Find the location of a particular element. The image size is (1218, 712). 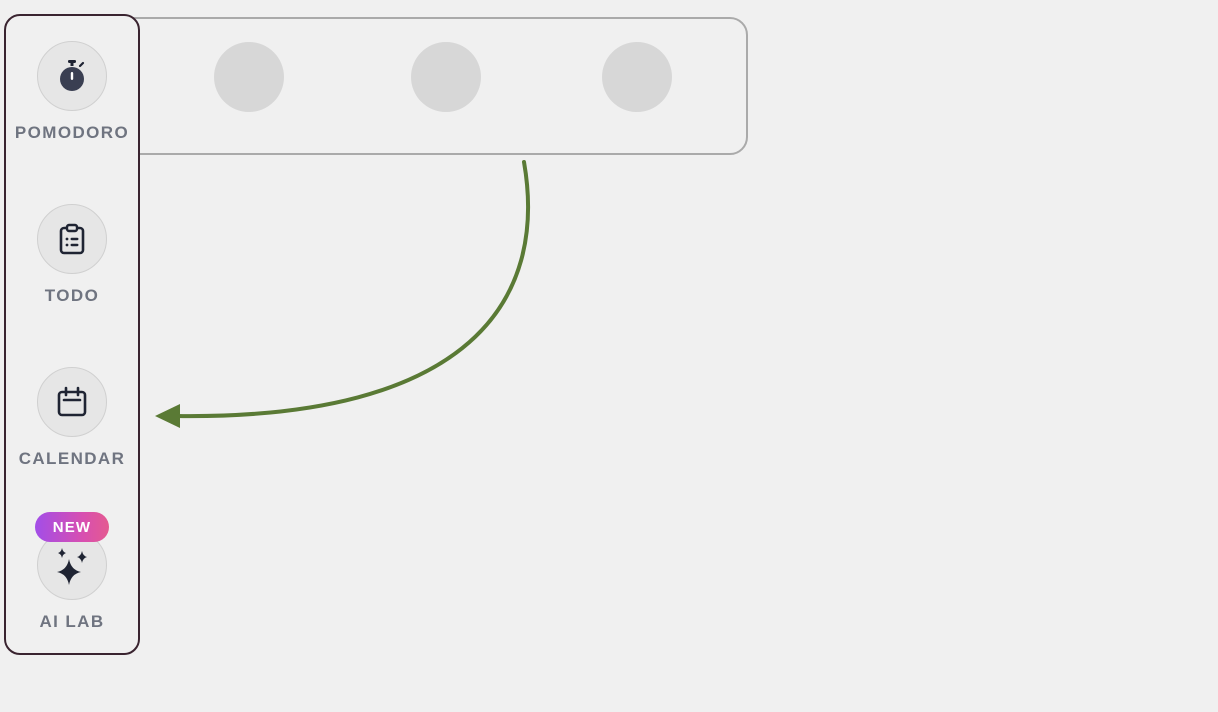

calendar-icon is located at coordinates (72, 401).